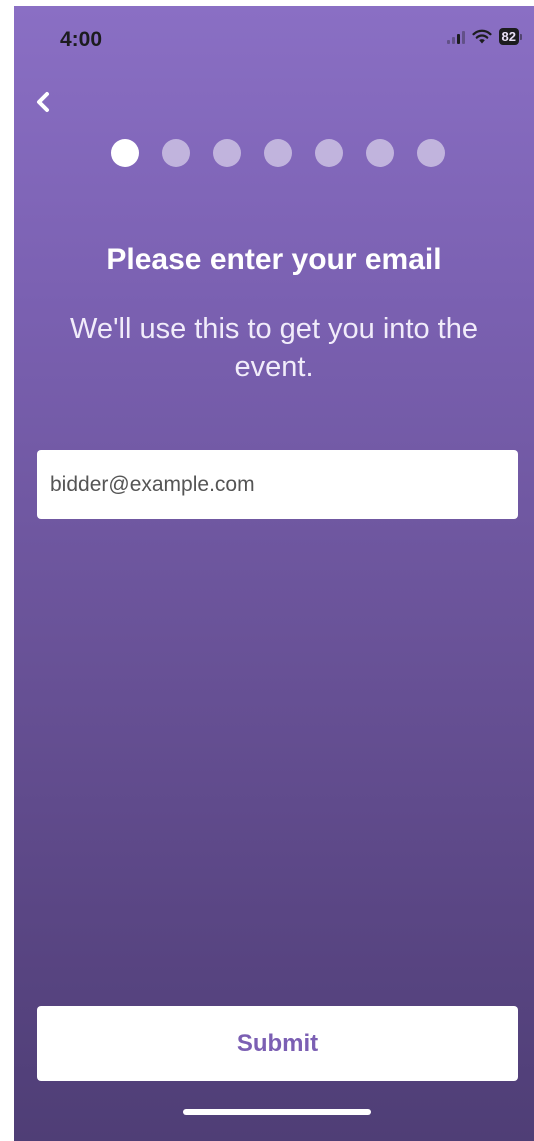 This screenshot has width=534, height=1141. I want to click on status-icons: 82, so click(484, 36).